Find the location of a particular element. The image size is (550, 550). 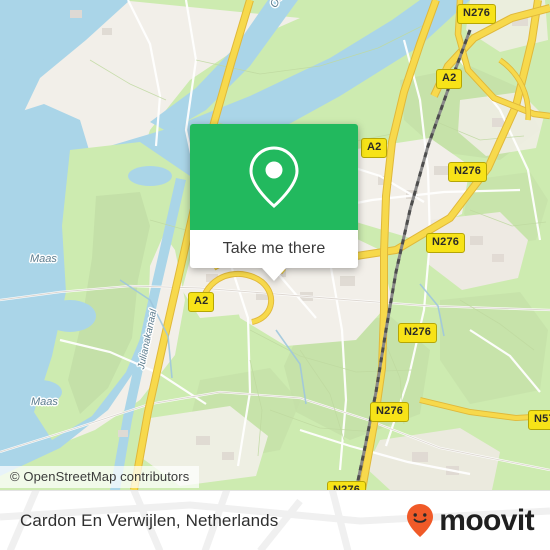

popup-header is located at coordinates (274, 177).